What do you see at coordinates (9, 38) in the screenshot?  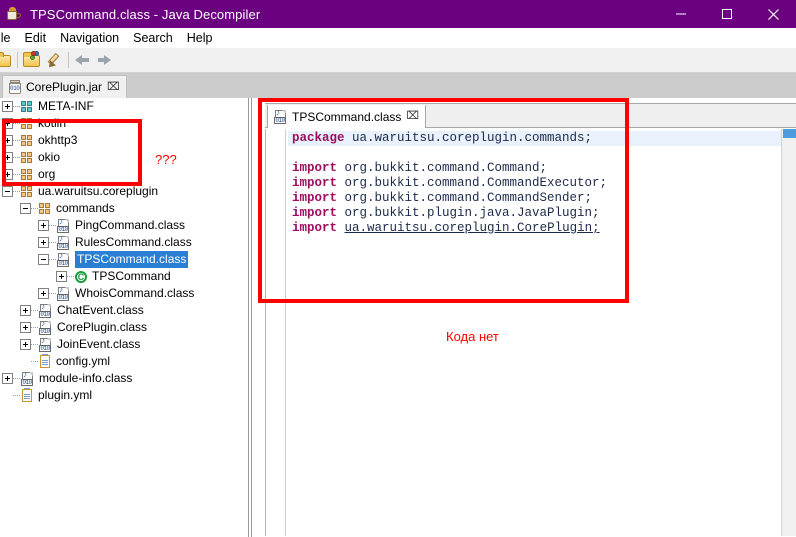 I see `menu-item-file: ile` at bounding box center [9, 38].